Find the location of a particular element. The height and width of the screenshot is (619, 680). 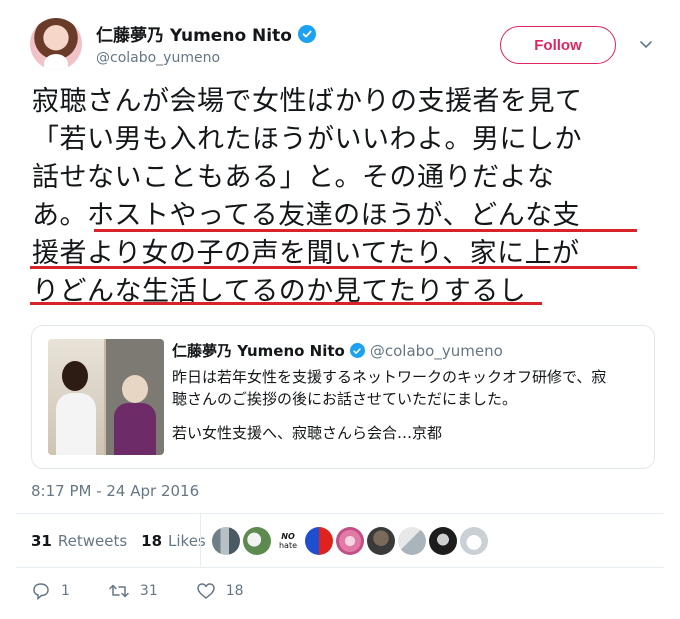

retweets-count: 31 is located at coordinates (41, 541).